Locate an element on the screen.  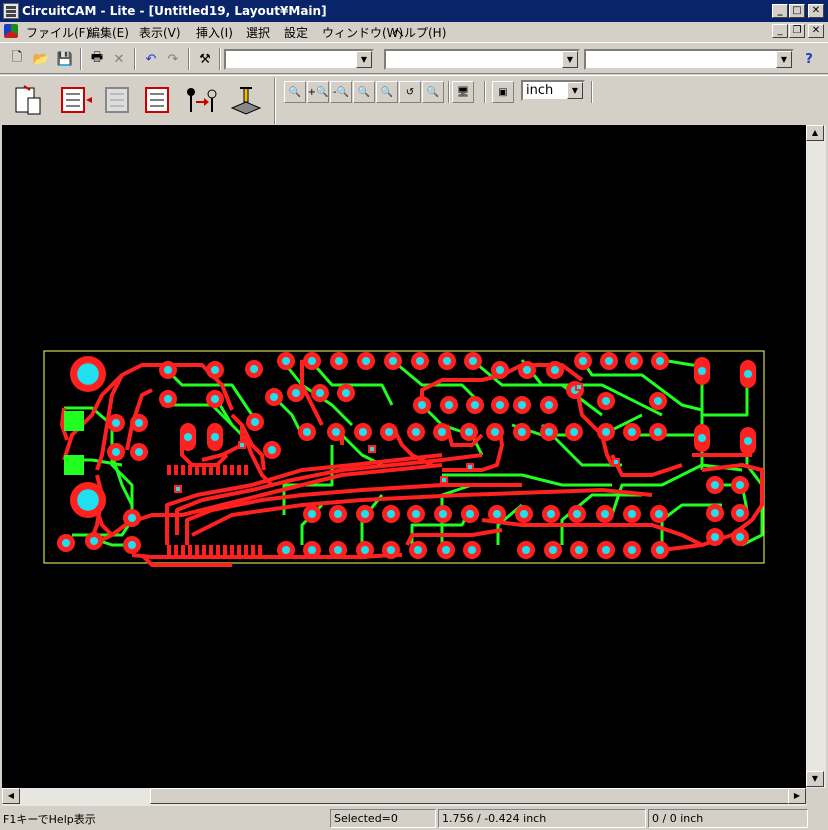
tool-wand-icon: ⚒ is located at coordinates (205, 59).